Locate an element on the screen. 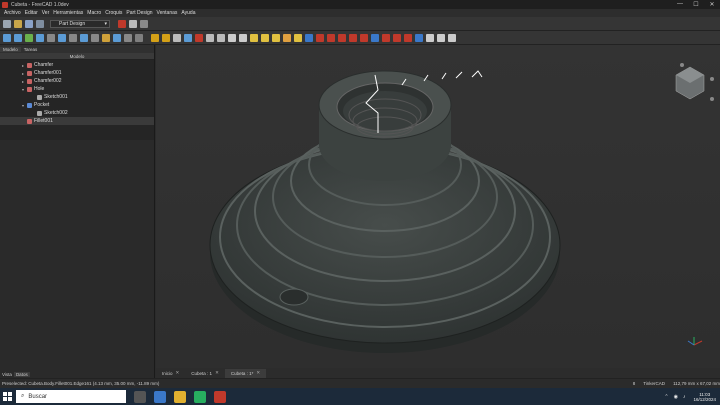 This screenshot has width=720, height=405. new-file-icon is located at coordinates (7, 23).